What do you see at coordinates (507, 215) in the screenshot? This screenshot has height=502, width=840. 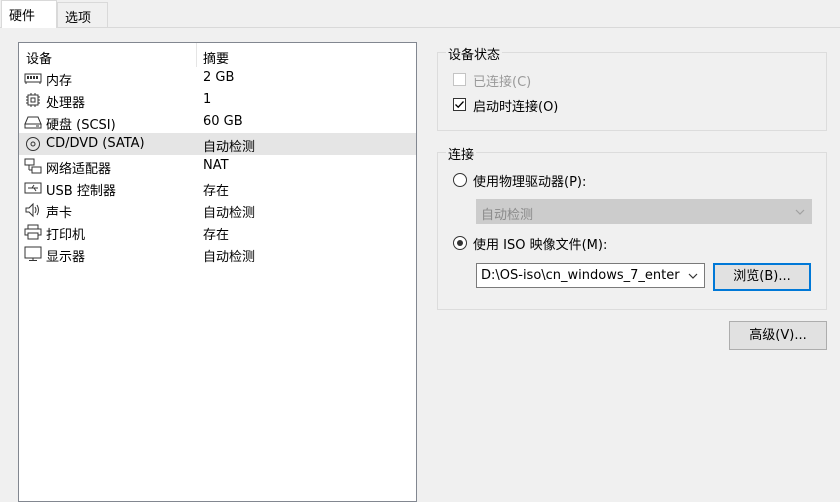 I see `physical-drive-select-value: 自动检测` at bounding box center [507, 215].